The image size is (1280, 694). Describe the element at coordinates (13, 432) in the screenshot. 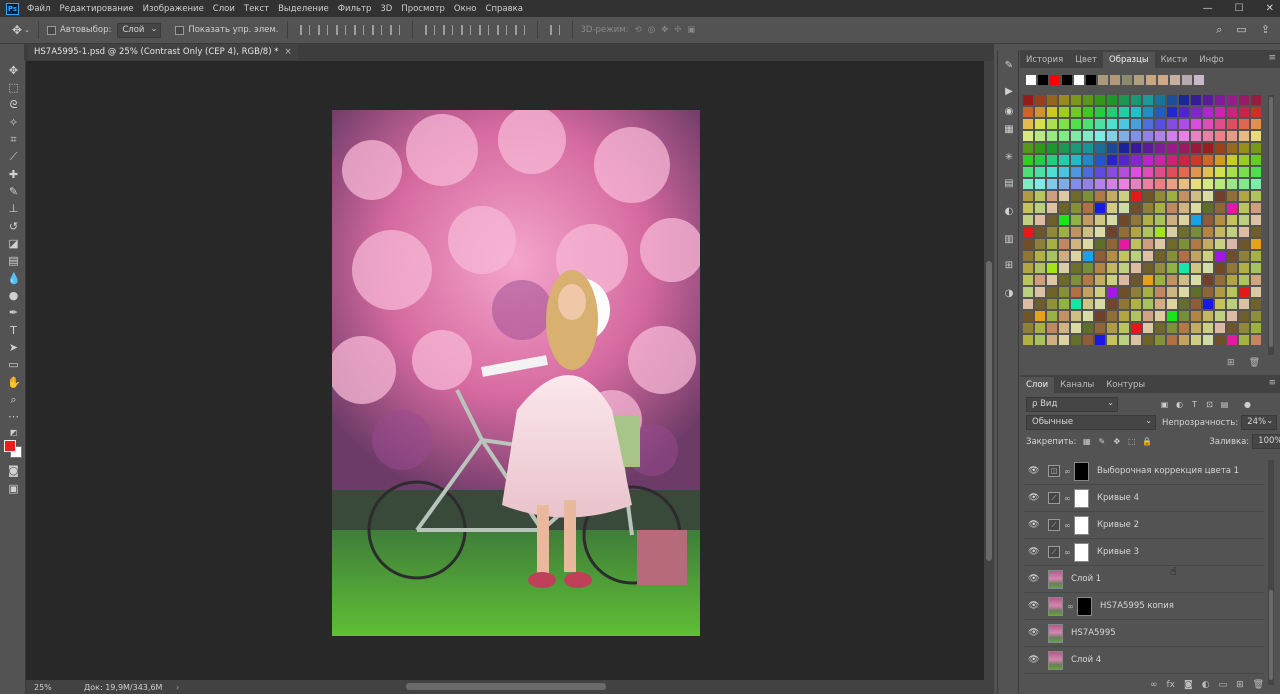

I see `default-colors-icon: ◩` at that location.